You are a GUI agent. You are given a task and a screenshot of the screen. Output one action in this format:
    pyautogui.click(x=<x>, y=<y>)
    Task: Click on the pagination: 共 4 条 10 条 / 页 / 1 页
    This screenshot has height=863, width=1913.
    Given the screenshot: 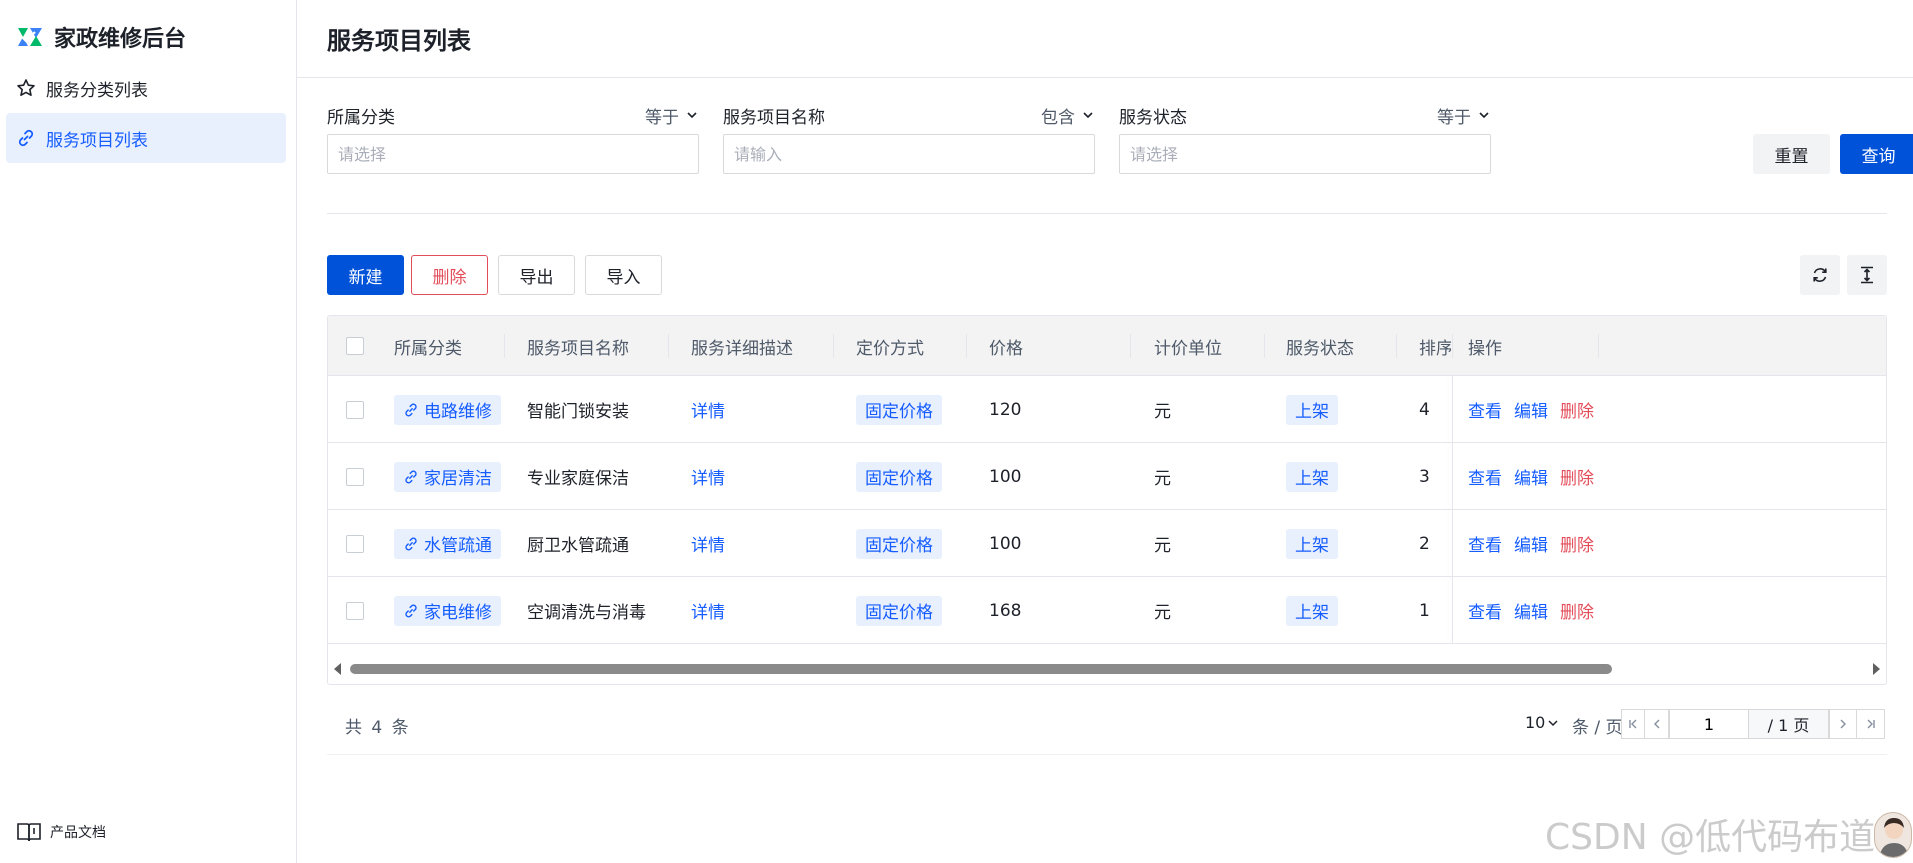 What is the action you would take?
    pyautogui.click(x=1107, y=725)
    